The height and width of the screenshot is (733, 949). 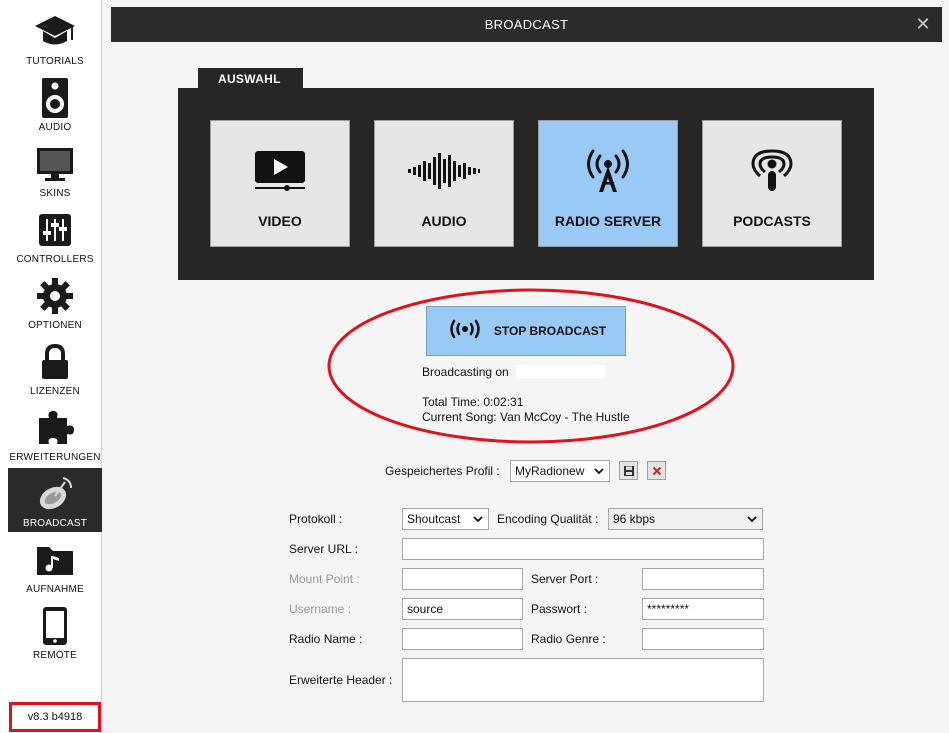 I want to click on sidebar-item-label: LIZENZEN, so click(x=55, y=391).